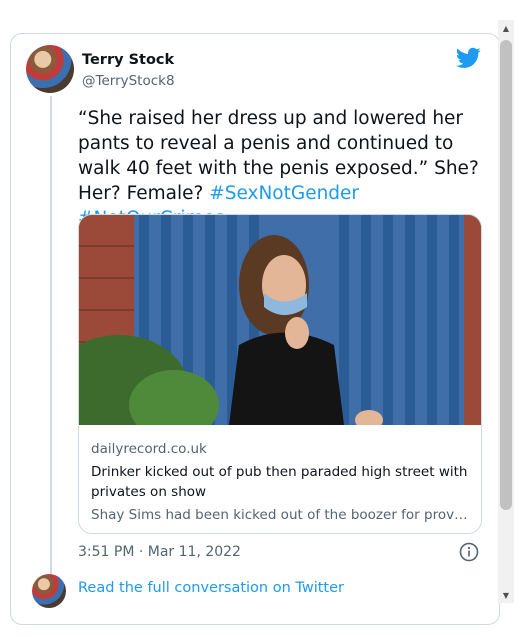 This screenshot has height=637, width=522. Describe the element at coordinates (50, 69) in the screenshot. I see `author-avatar` at that location.